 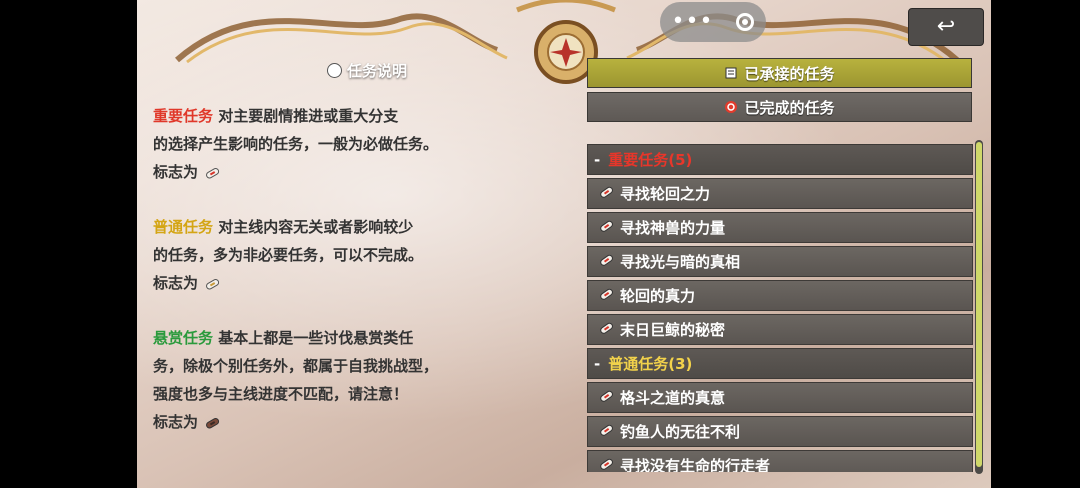 I want to click on quest-group-label: 重要任务(5), so click(x=650, y=160).